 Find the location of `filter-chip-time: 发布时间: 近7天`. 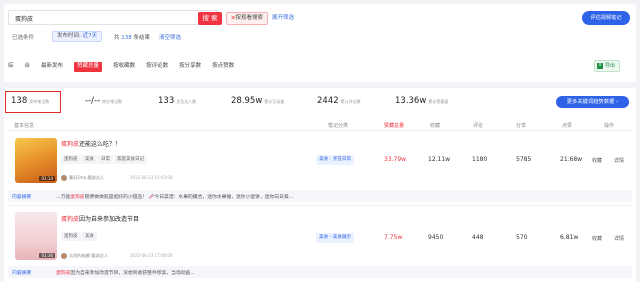

filter-chip-time: 发布时间: 近7天 is located at coordinates (77, 36).